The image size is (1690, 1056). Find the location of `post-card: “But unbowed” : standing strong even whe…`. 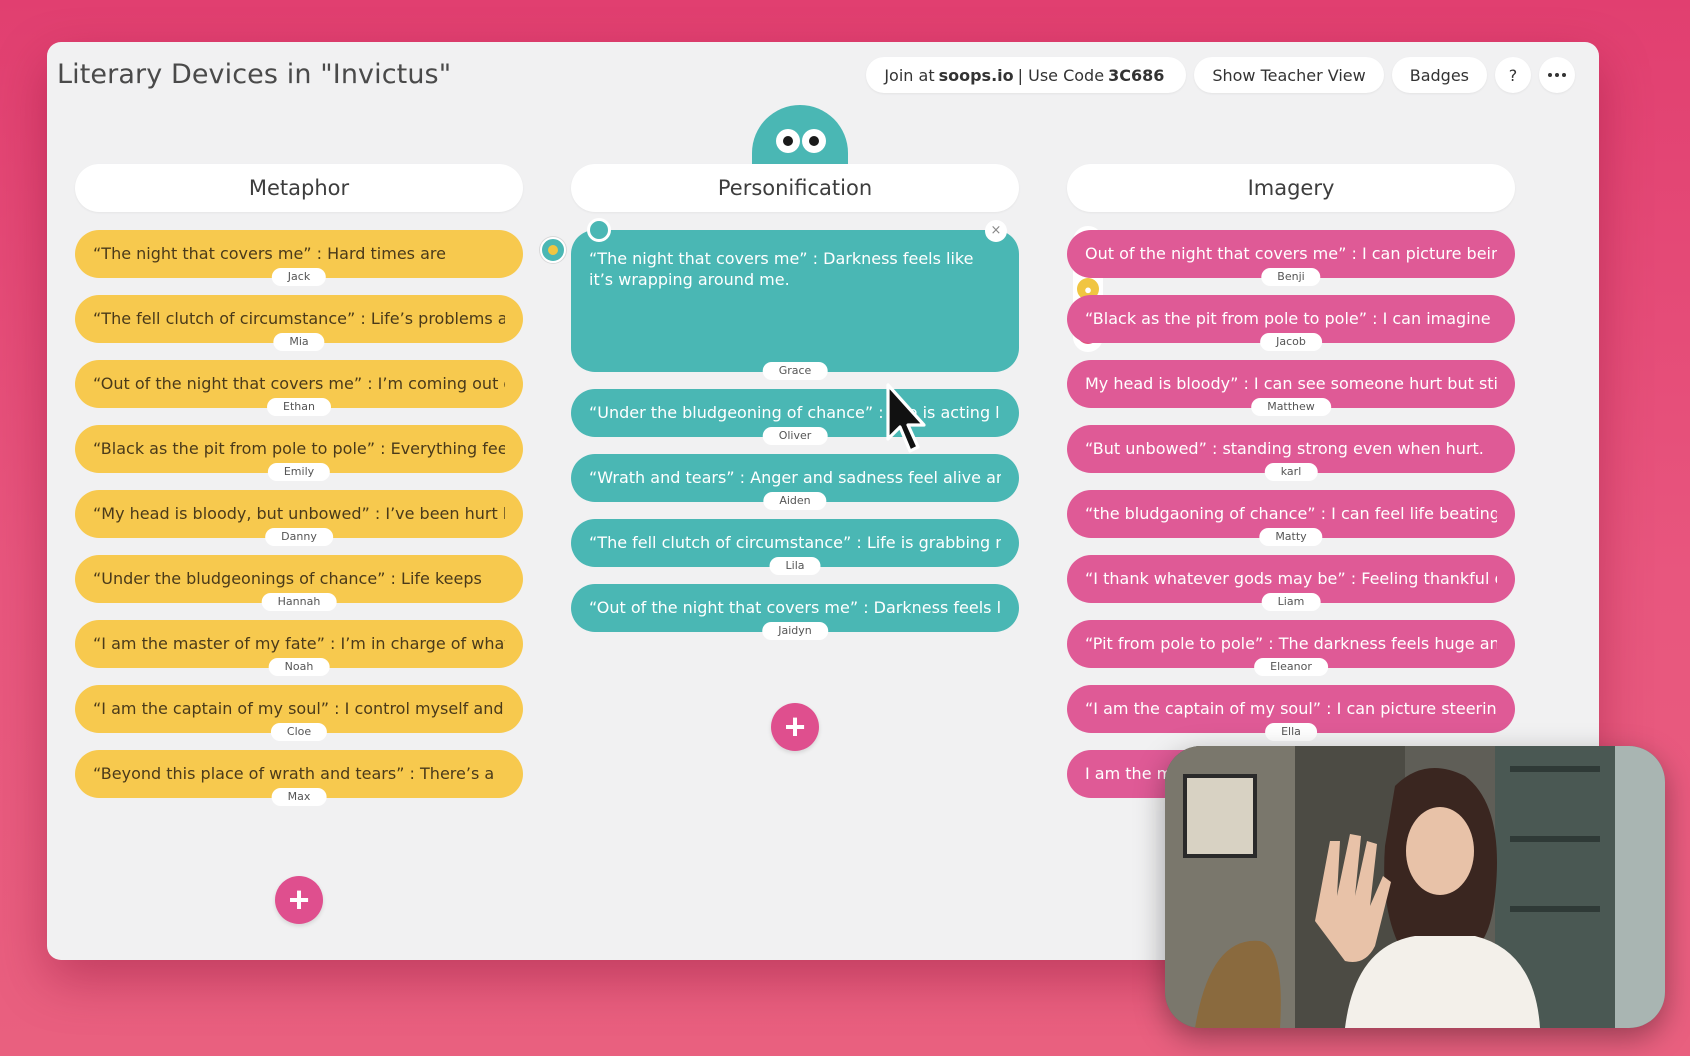

post-card: “But unbowed” : standing strong even whe… is located at coordinates (1291, 453).